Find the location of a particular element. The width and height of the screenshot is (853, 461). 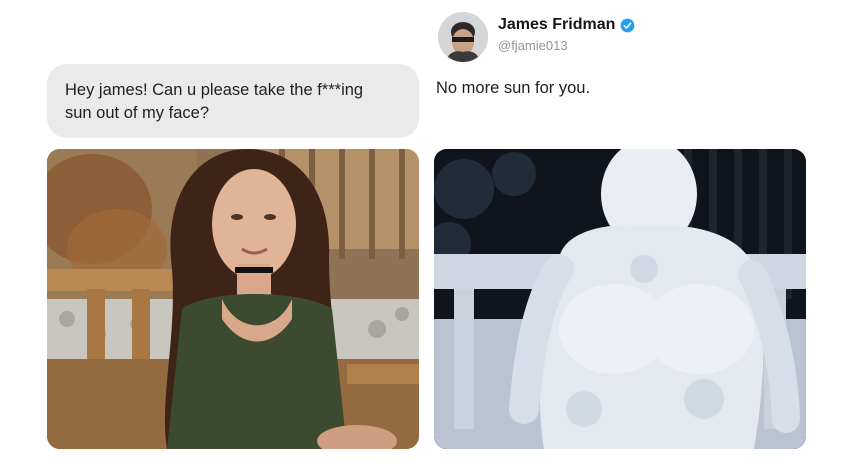

request-line-1: Hey james! Can u please take the f***ing is located at coordinates (214, 90).